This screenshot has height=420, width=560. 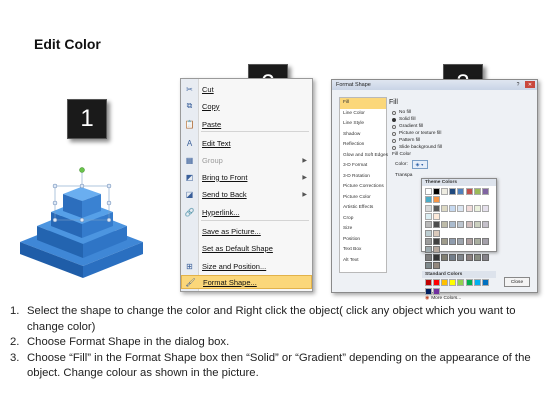 What do you see at coordinates (363, 261) in the screenshot?
I see `category-item: Alt Text` at bounding box center [363, 261].